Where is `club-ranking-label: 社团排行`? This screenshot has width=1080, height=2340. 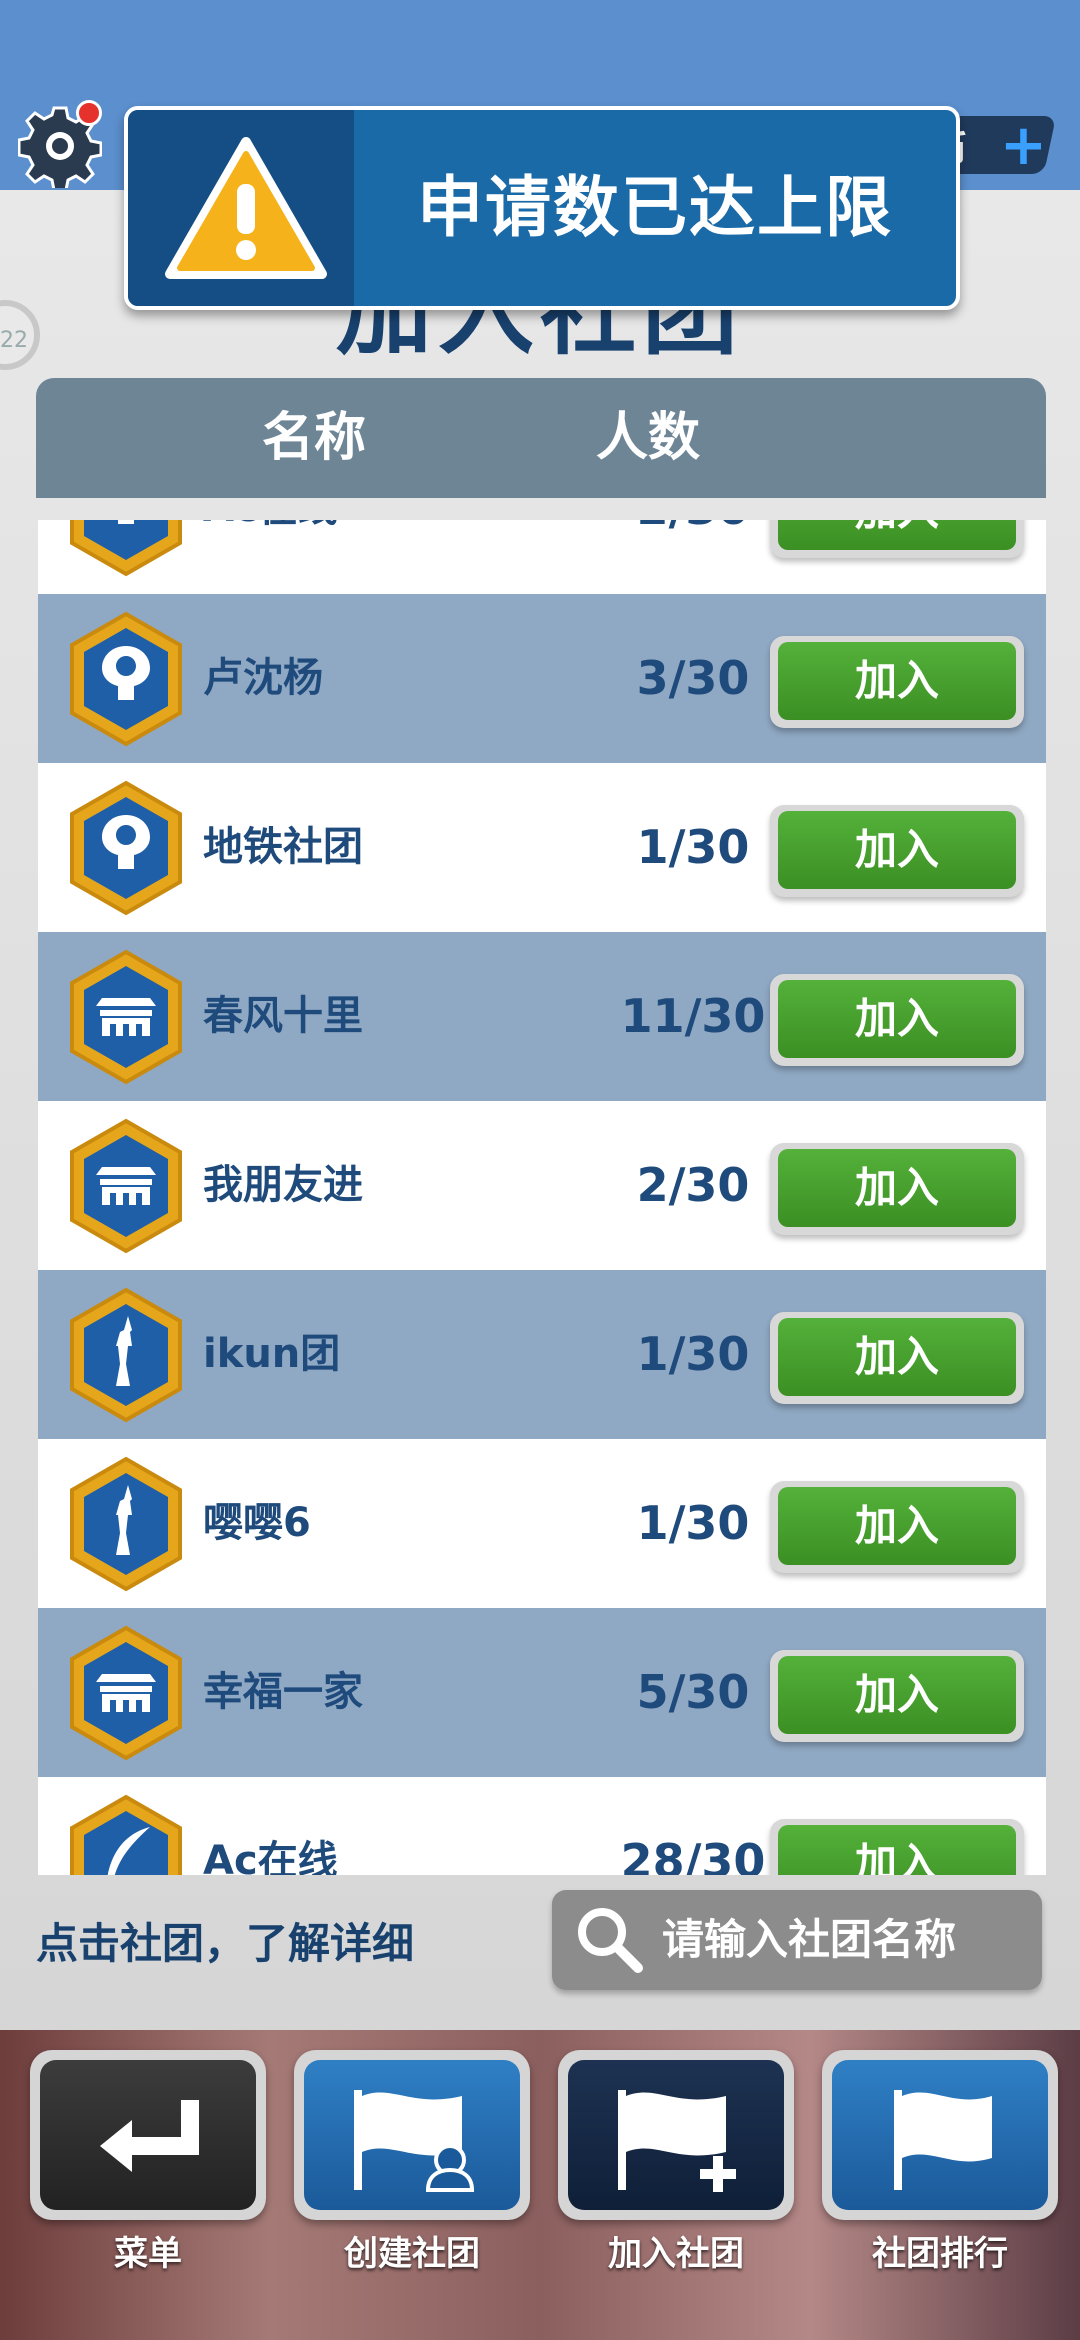 club-ranking-label: 社团排行 is located at coordinates (940, 2254).